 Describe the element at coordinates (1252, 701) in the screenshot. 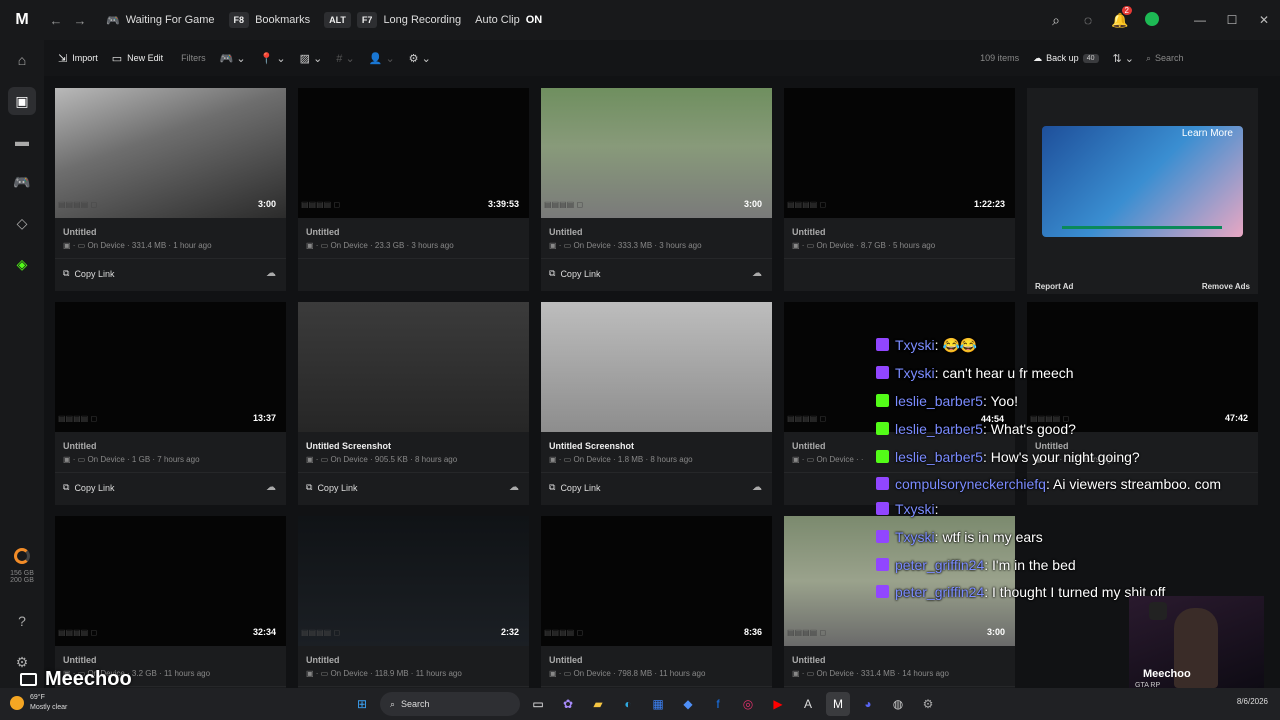

I see `system-tray: 8/6/2026` at that location.